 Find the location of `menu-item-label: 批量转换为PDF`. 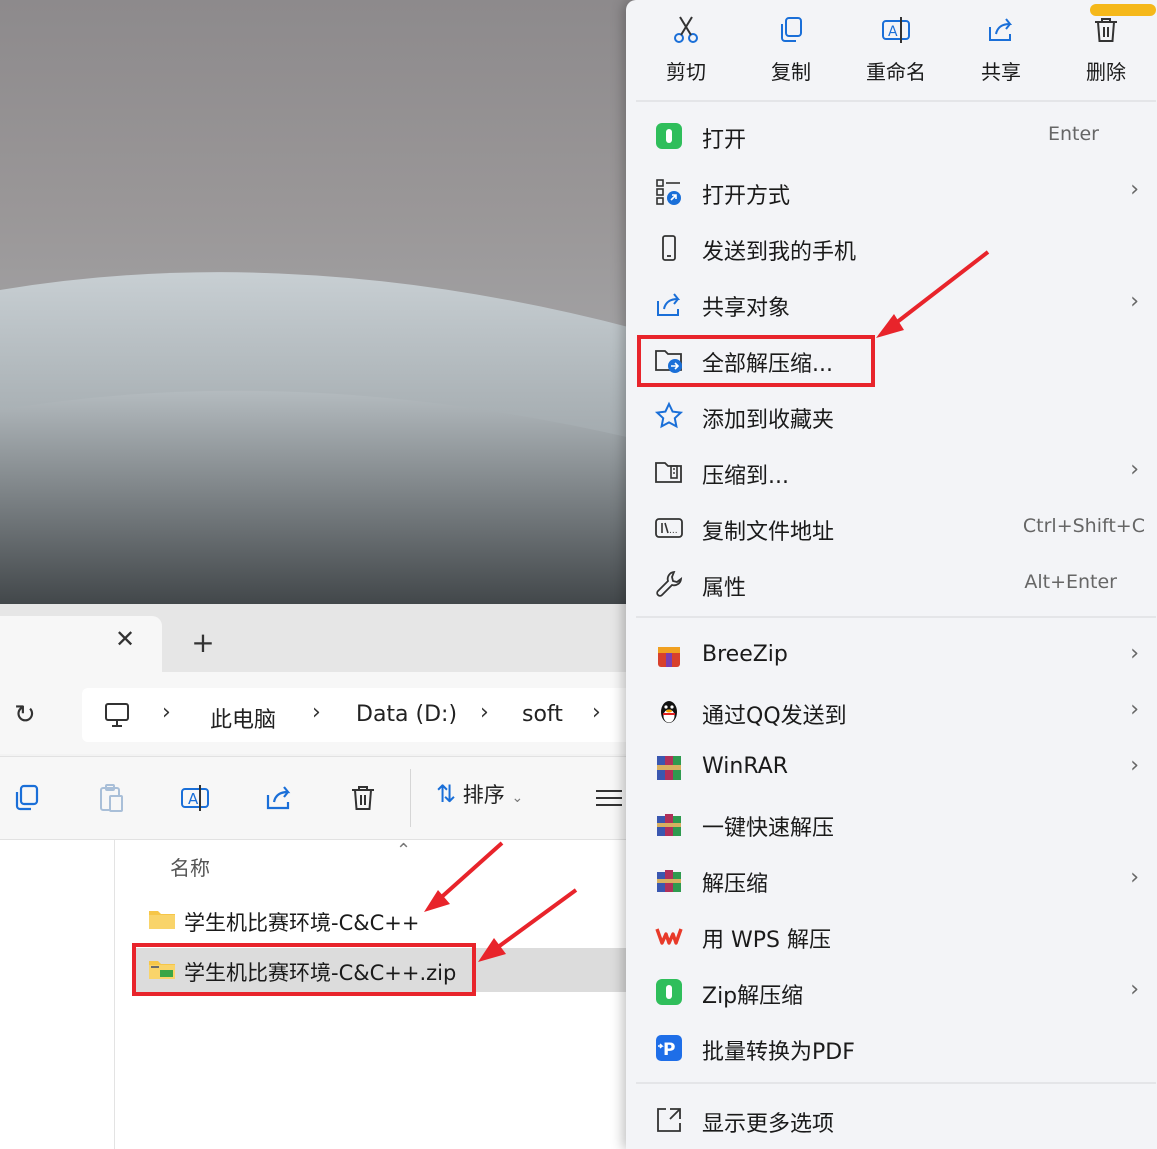

menu-item-label: 批量转换为PDF is located at coordinates (778, 1052).